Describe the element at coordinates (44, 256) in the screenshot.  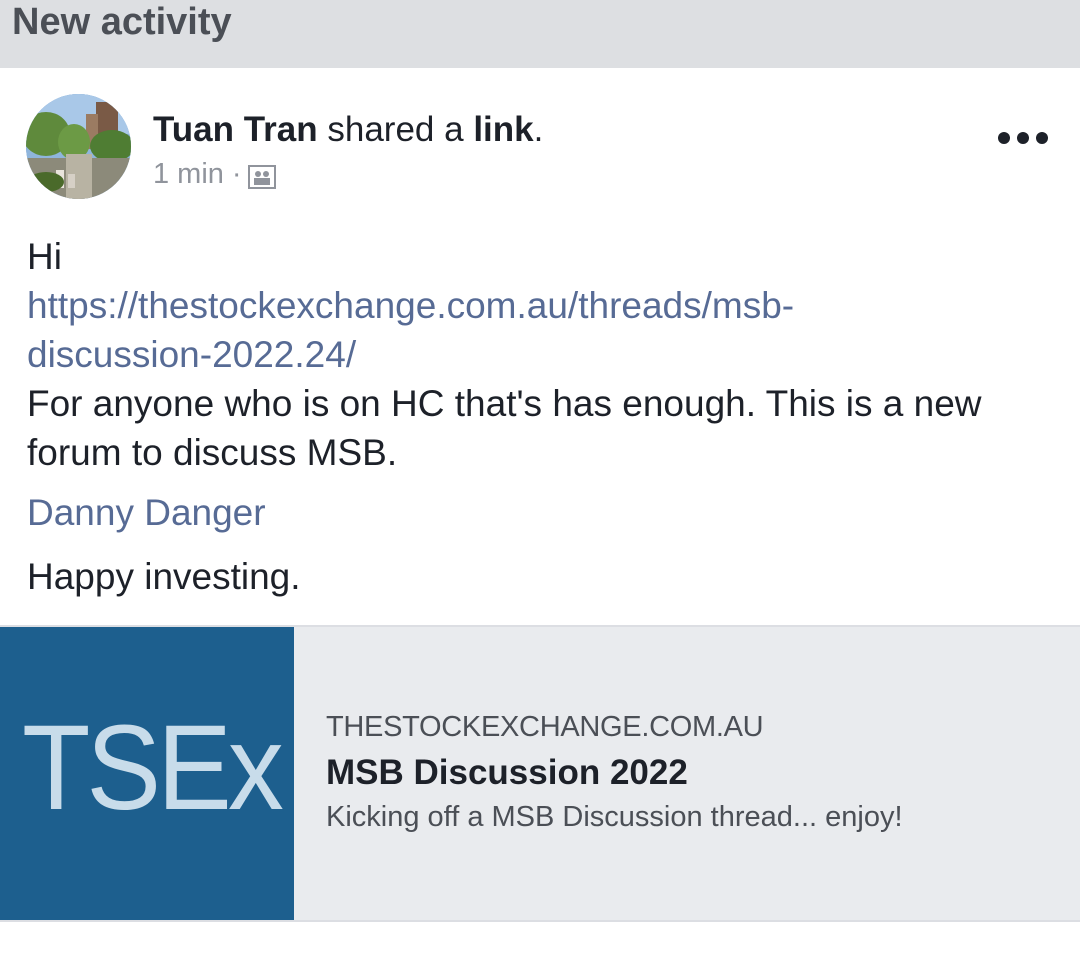
I see `post-greeting: Hi` at that location.